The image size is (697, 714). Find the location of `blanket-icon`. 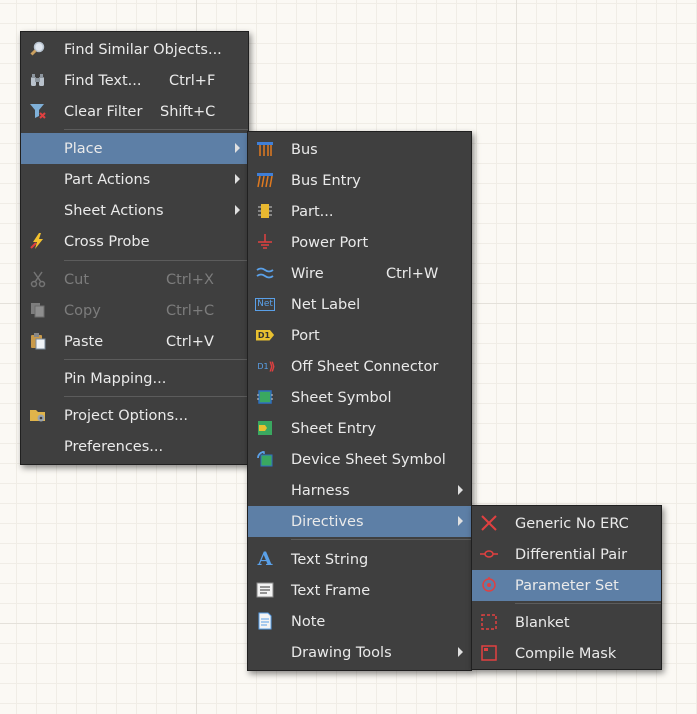

blanket-icon is located at coordinates (489, 622).